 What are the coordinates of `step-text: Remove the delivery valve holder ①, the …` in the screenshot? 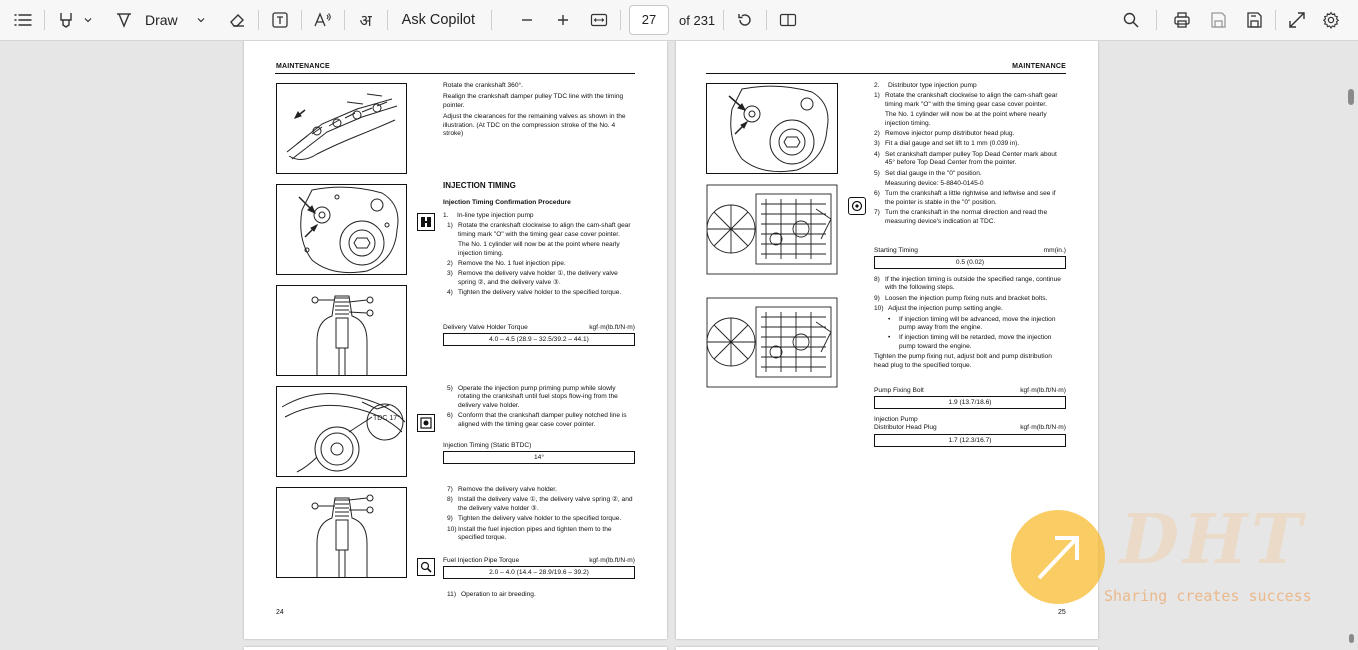 It's located at (538, 278).